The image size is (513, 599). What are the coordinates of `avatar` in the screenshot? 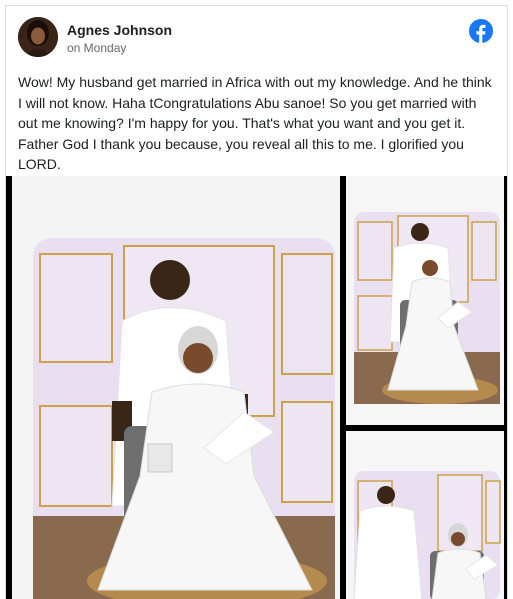 It's located at (38, 37).